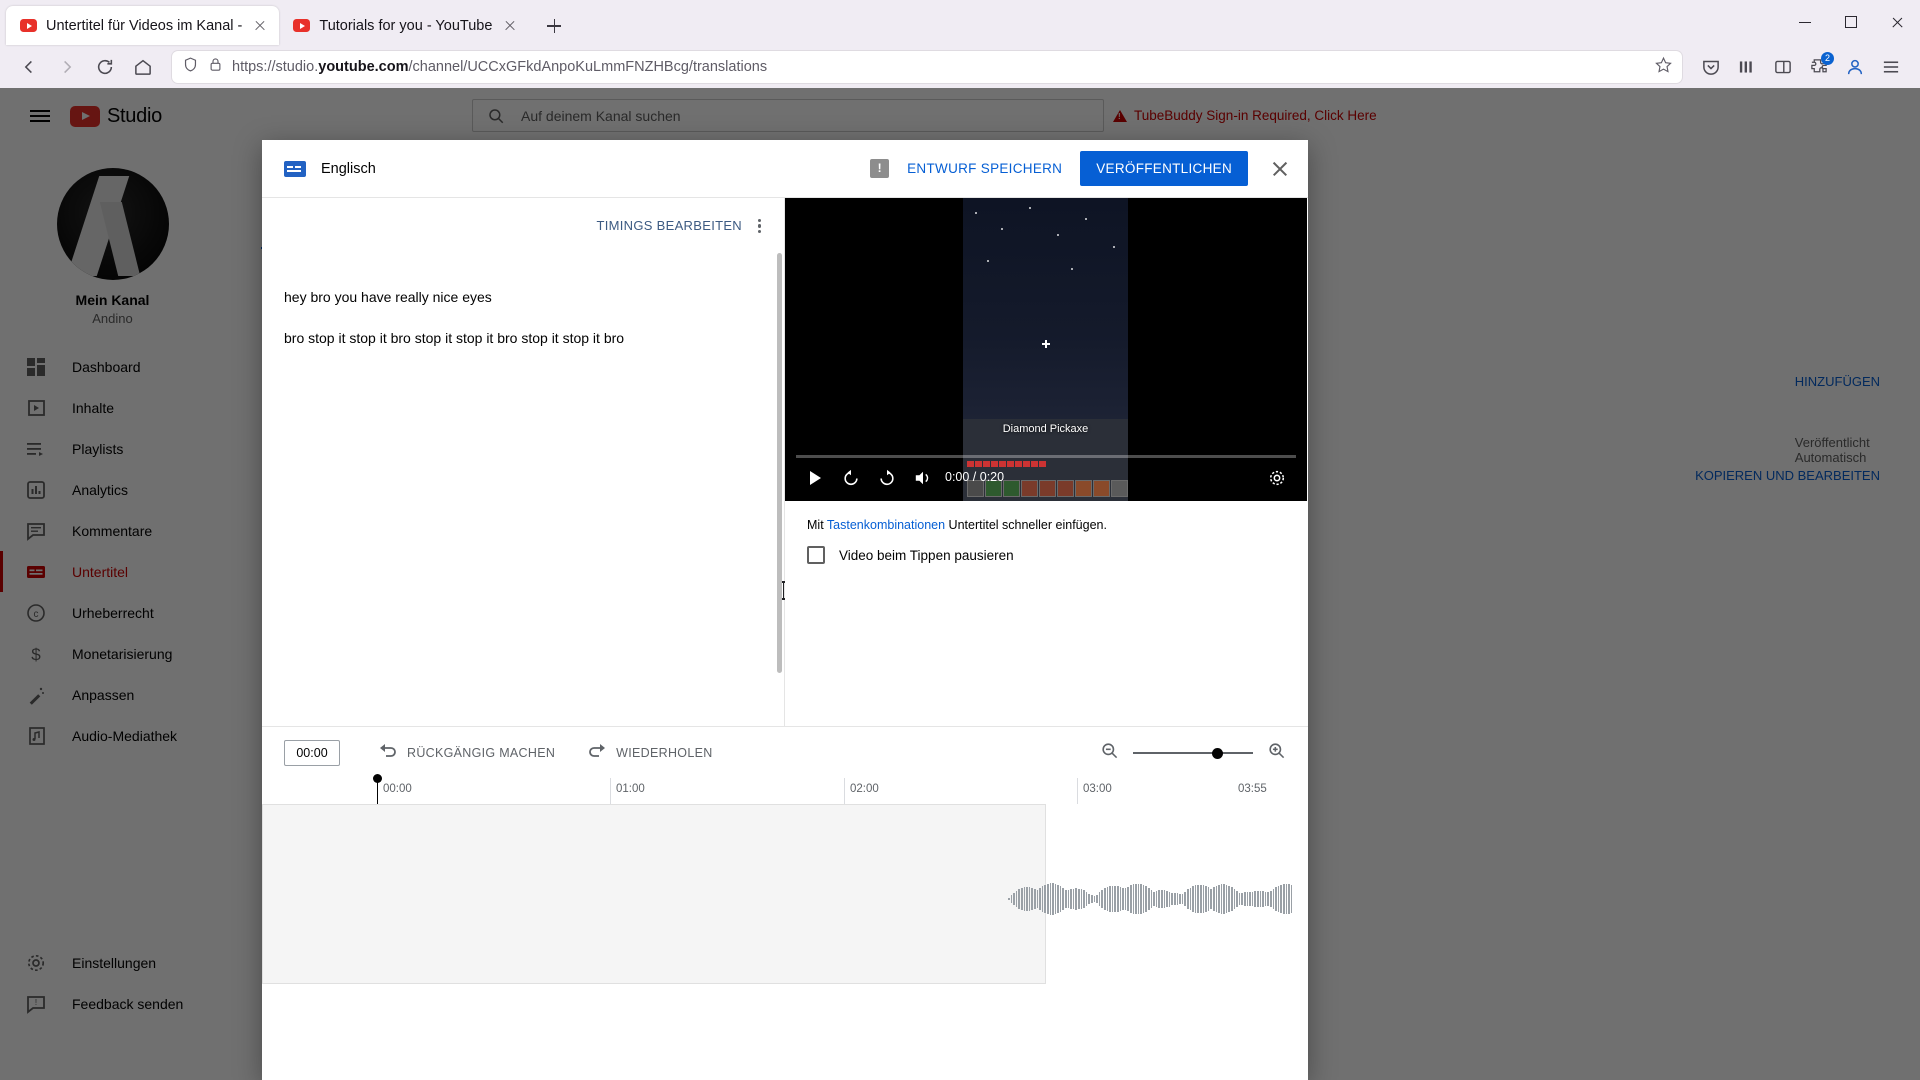 The image size is (1920, 1080). What do you see at coordinates (1855, 67) in the screenshot?
I see `account-icon` at bounding box center [1855, 67].